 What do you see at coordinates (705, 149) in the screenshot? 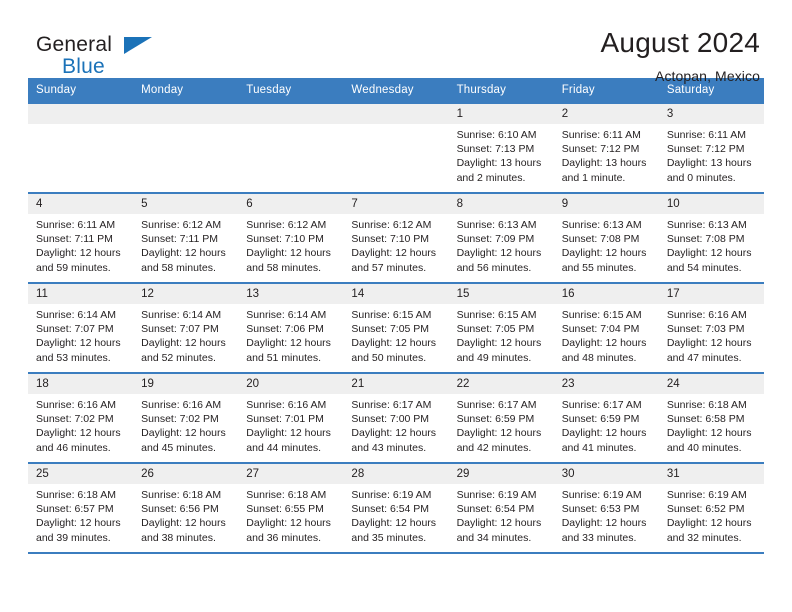
I see `sunset-text: Sunset: 7:12 PM` at bounding box center [705, 149].